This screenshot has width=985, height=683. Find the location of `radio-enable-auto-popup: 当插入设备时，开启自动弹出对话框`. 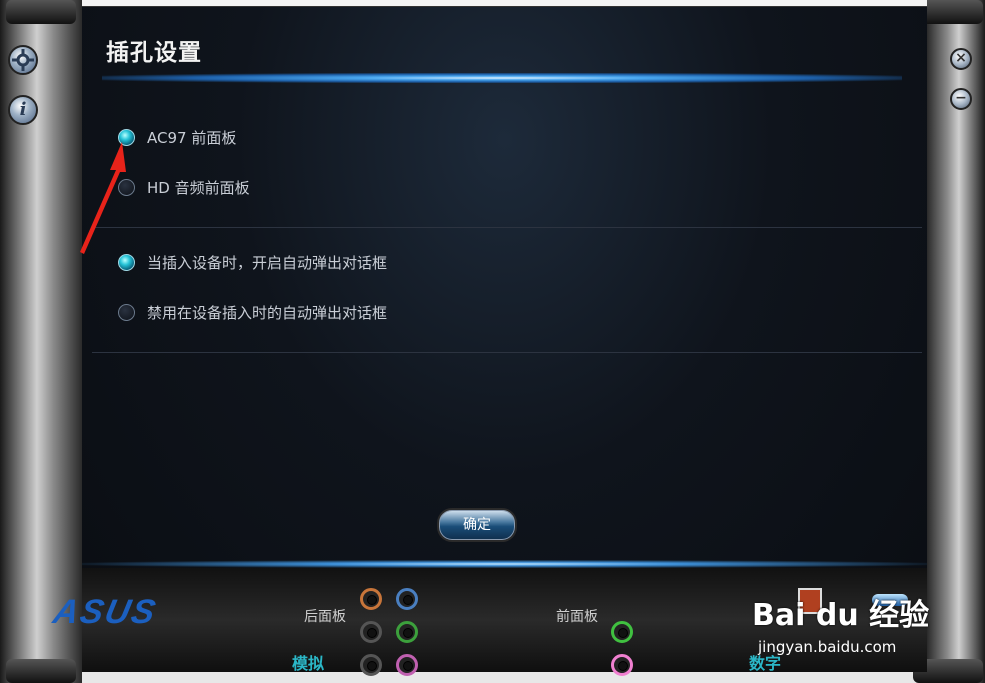

radio-enable-auto-popup: 当插入设备时，开启自动弹出对话框 is located at coordinates (252, 262).